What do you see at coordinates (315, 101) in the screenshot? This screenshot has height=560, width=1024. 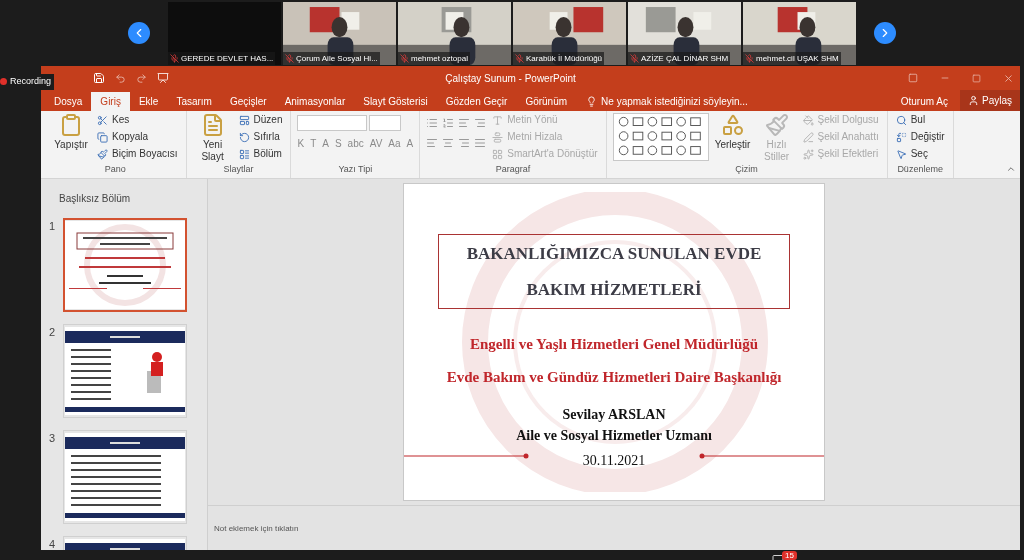 I see `ribbon-tab: Animasyonlar` at bounding box center [315, 101].